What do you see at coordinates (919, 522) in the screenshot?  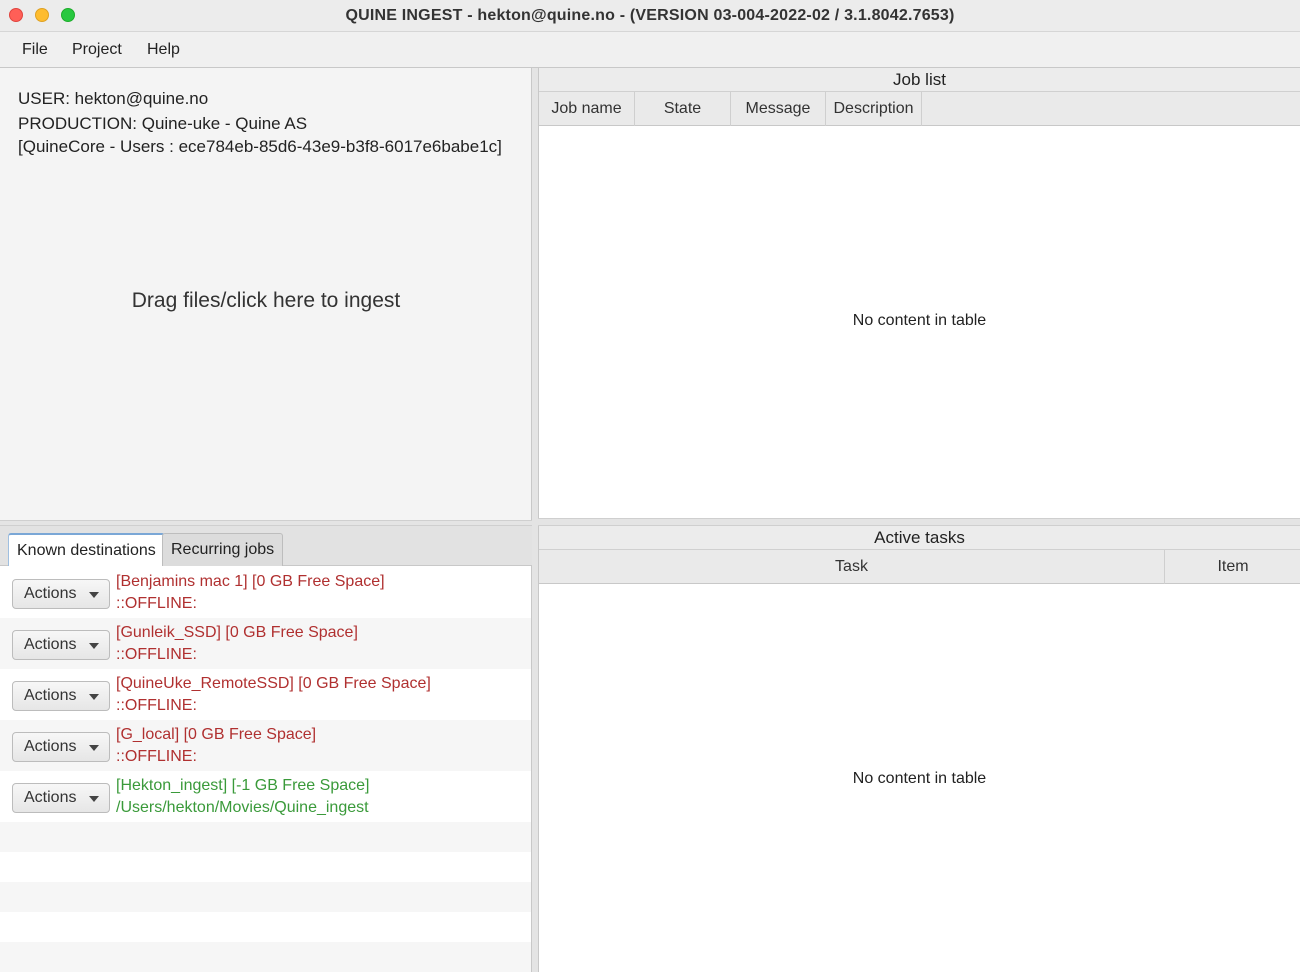 I see `right-splitter` at bounding box center [919, 522].